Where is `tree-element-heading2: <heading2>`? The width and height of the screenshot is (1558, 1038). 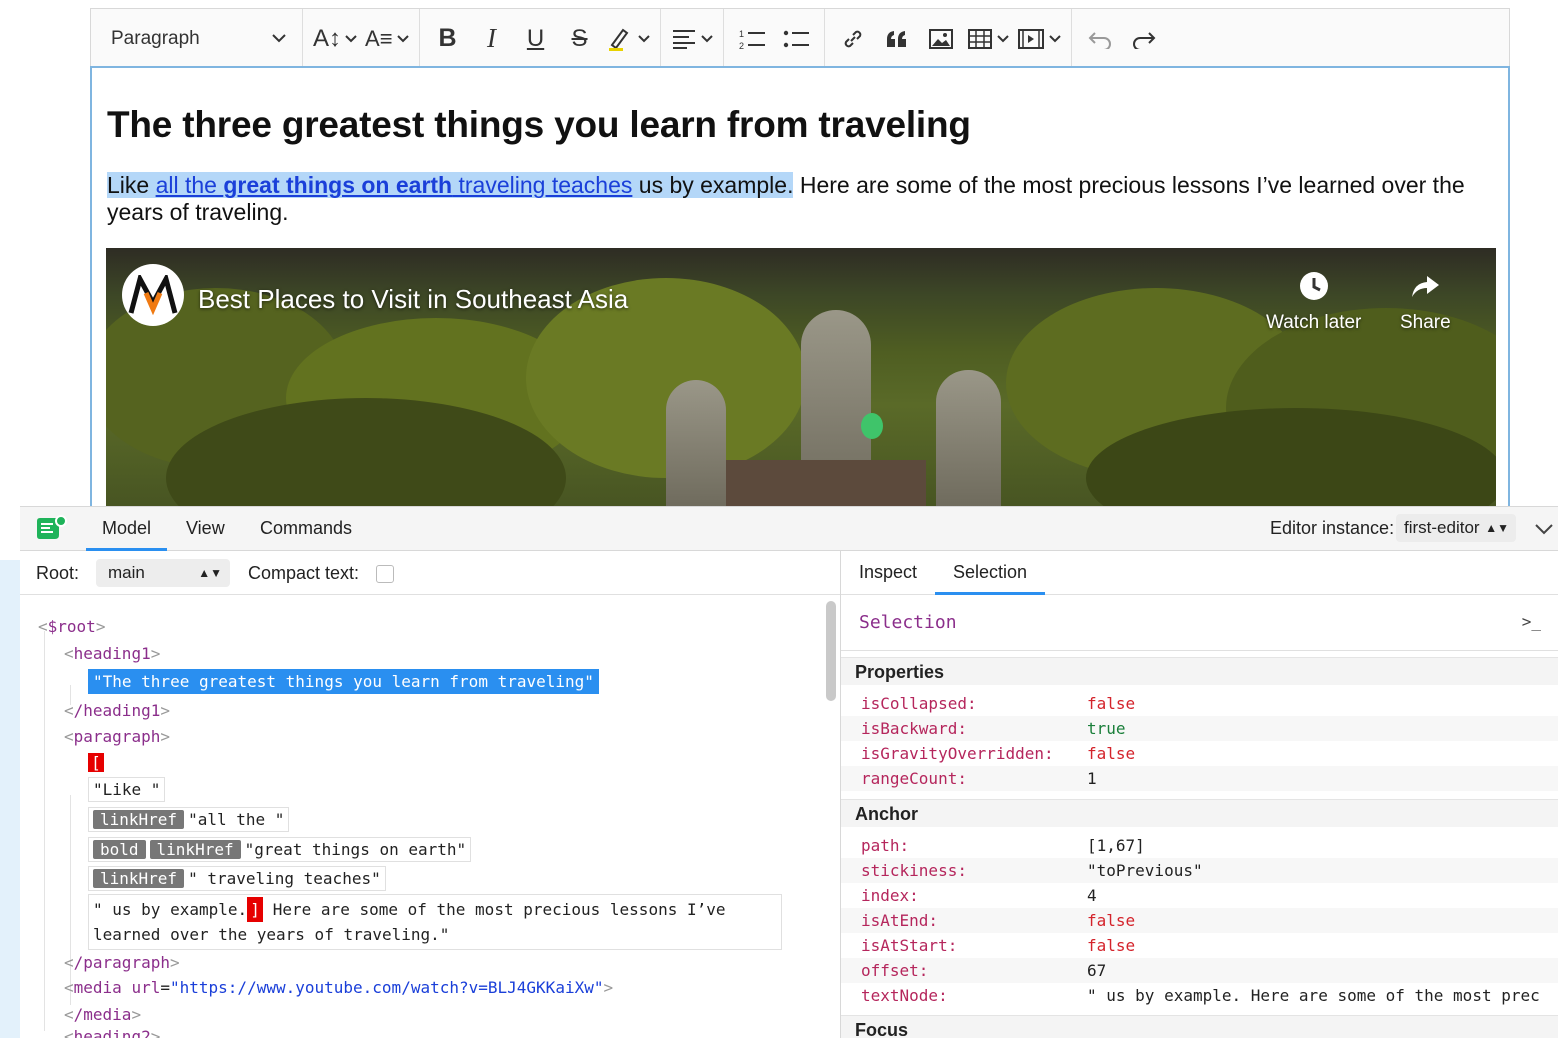
tree-element-heading2: <heading2> is located at coordinates (112, 1032).